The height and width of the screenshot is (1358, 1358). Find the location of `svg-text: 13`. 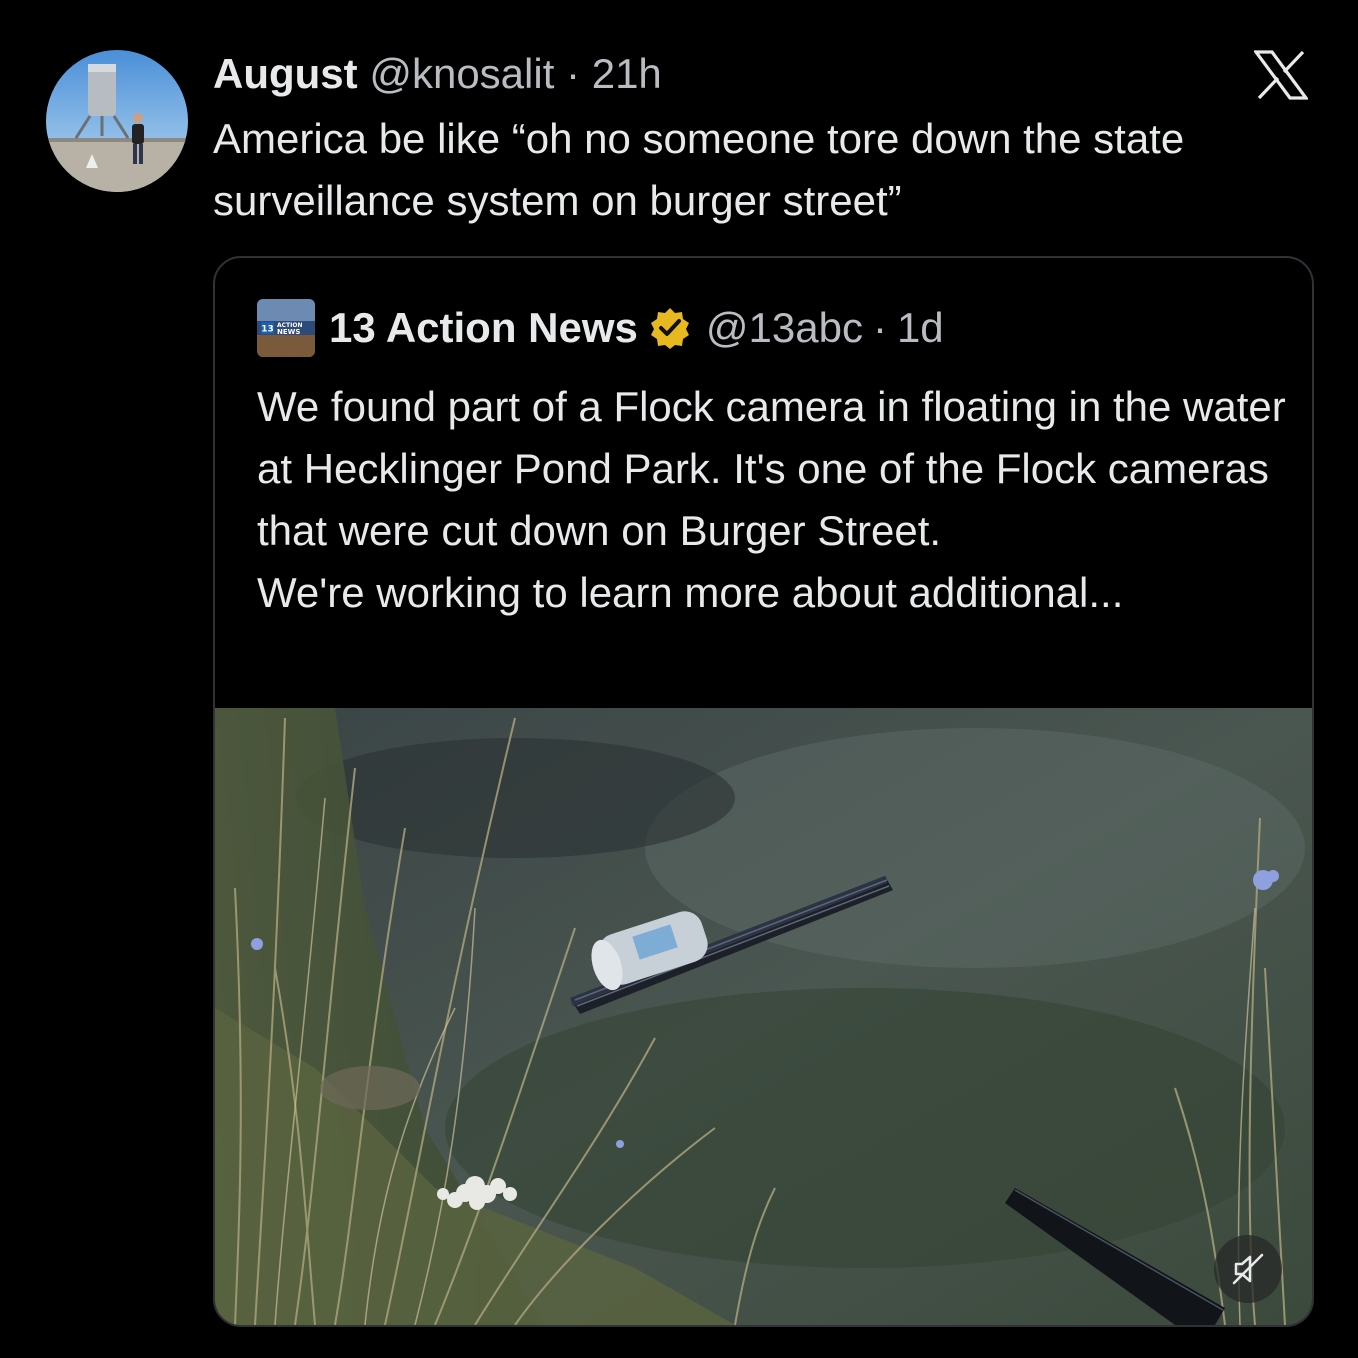

svg-text: 13 is located at coordinates (267, 330).